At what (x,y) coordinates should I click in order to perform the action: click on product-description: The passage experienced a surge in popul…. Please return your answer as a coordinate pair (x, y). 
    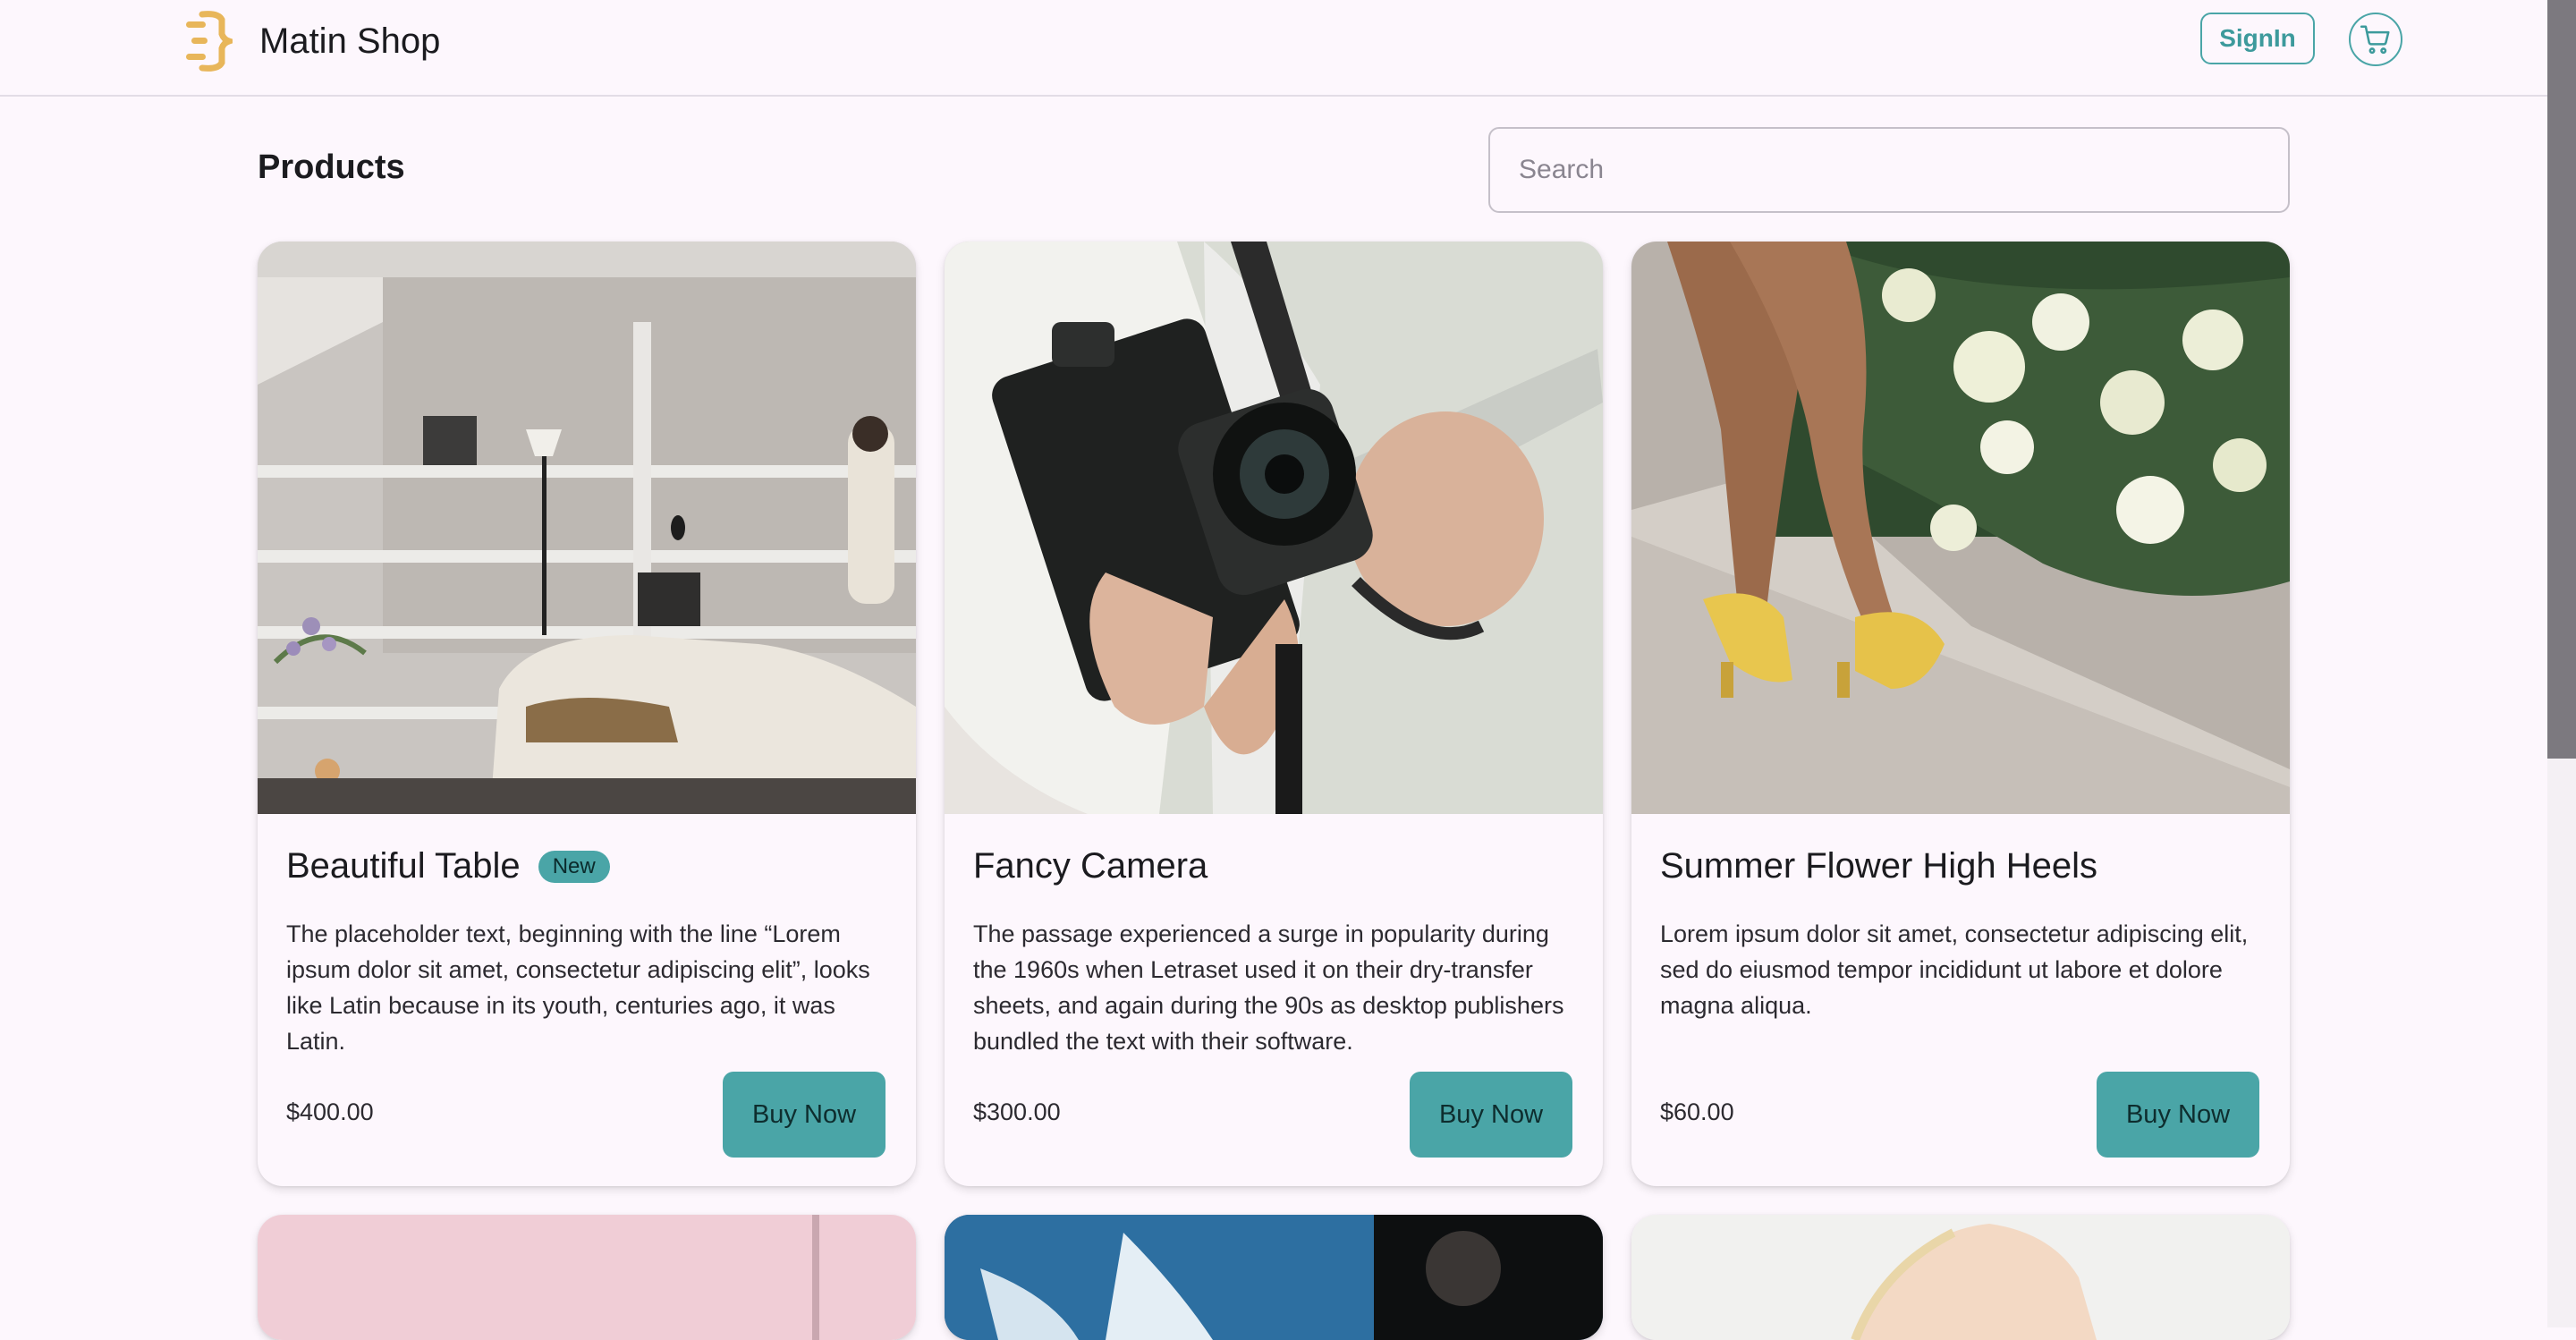
    Looking at the image, I should click on (1268, 988).